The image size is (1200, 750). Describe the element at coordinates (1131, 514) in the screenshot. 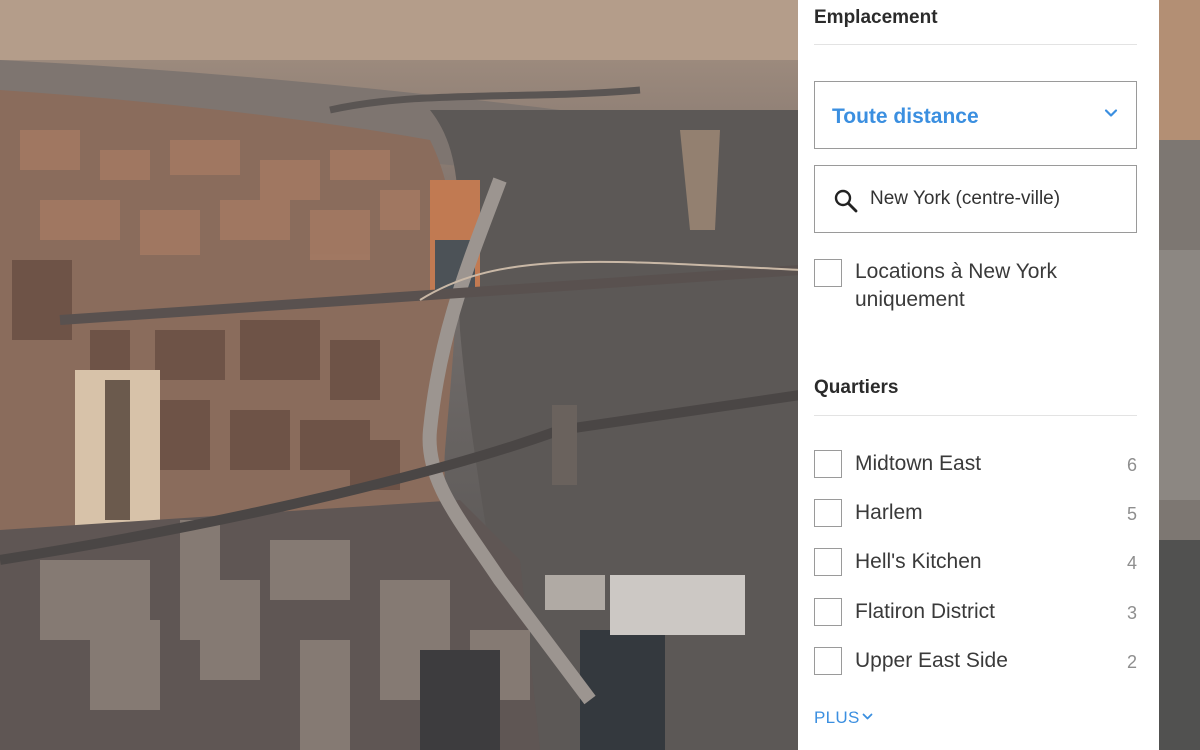

I see `neighborhood-count: 5` at that location.